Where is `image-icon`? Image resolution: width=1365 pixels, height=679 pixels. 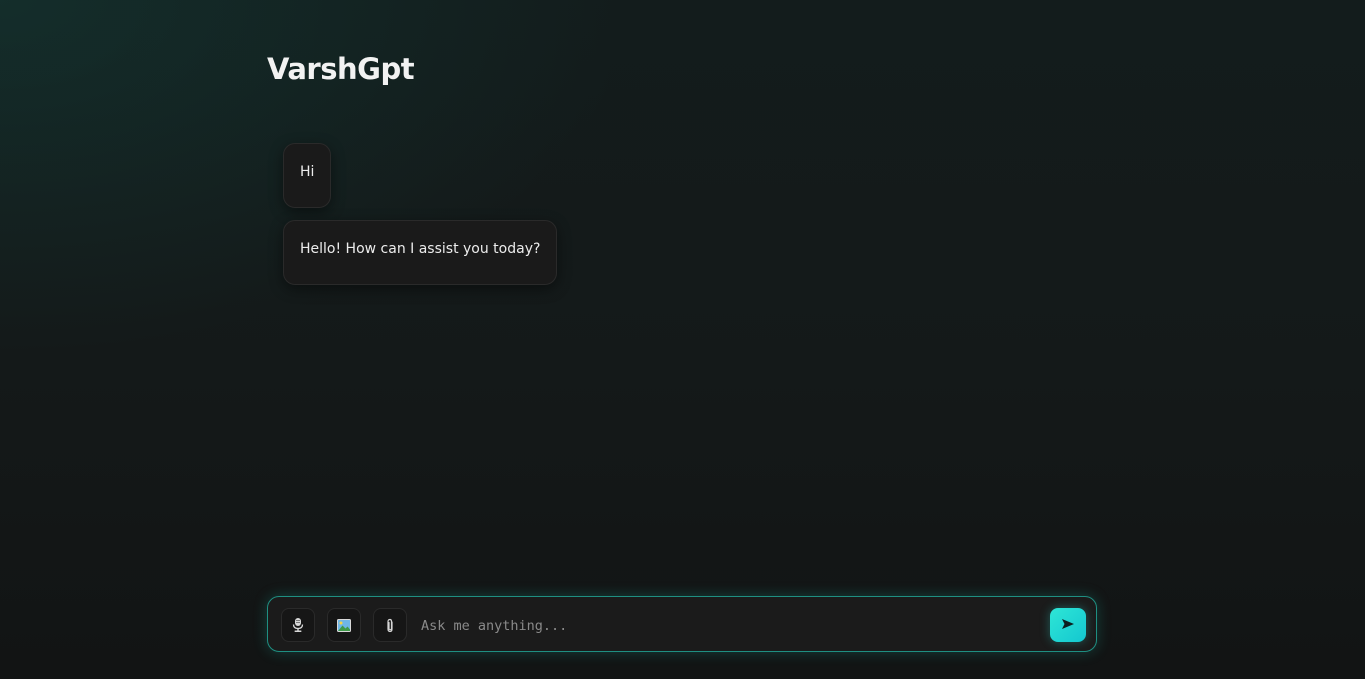 image-icon is located at coordinates (344, 625).